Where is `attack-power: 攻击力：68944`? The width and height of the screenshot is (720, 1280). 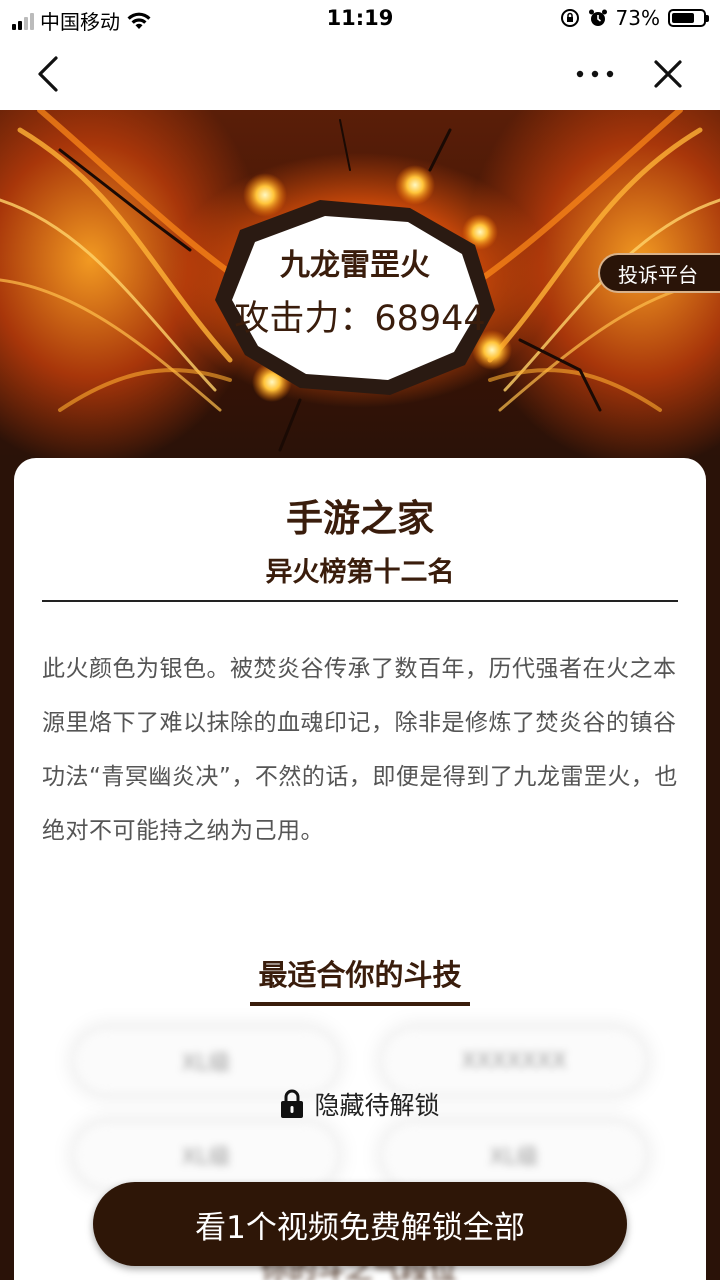
attack-power: 攻击力：68944 is located at coordinates (360, 319).